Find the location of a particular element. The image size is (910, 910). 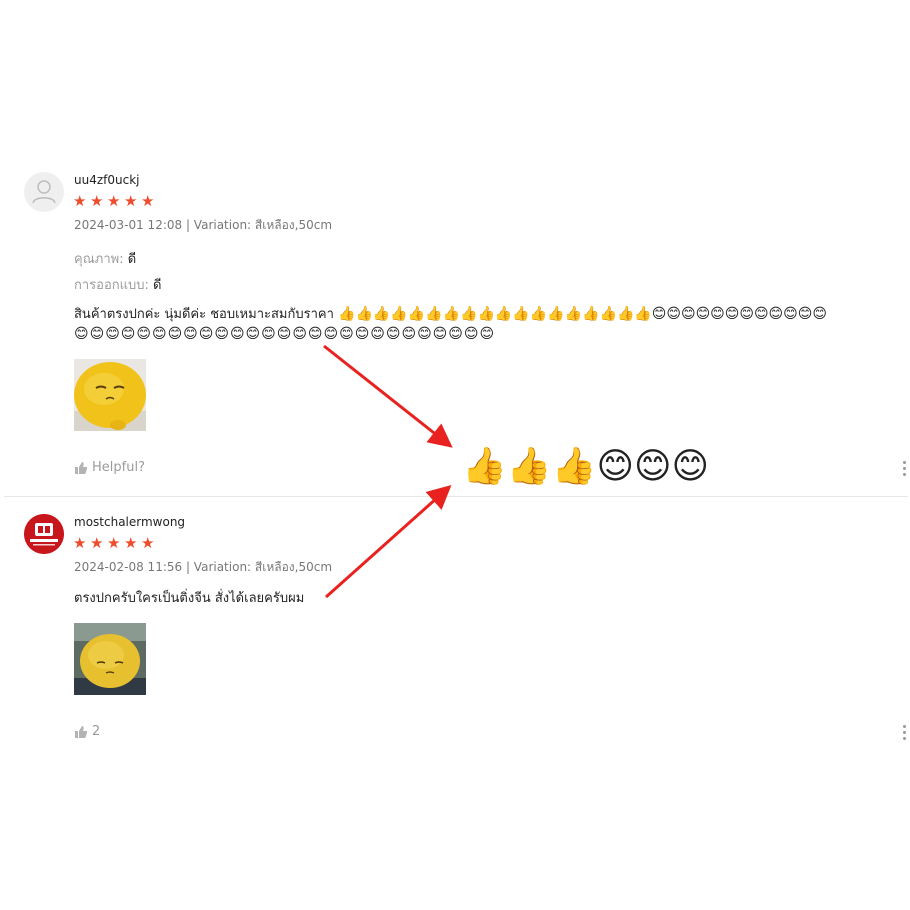

emoji-callout: 👍👍👍😊😊😊 is located at coordinates (586, 466).